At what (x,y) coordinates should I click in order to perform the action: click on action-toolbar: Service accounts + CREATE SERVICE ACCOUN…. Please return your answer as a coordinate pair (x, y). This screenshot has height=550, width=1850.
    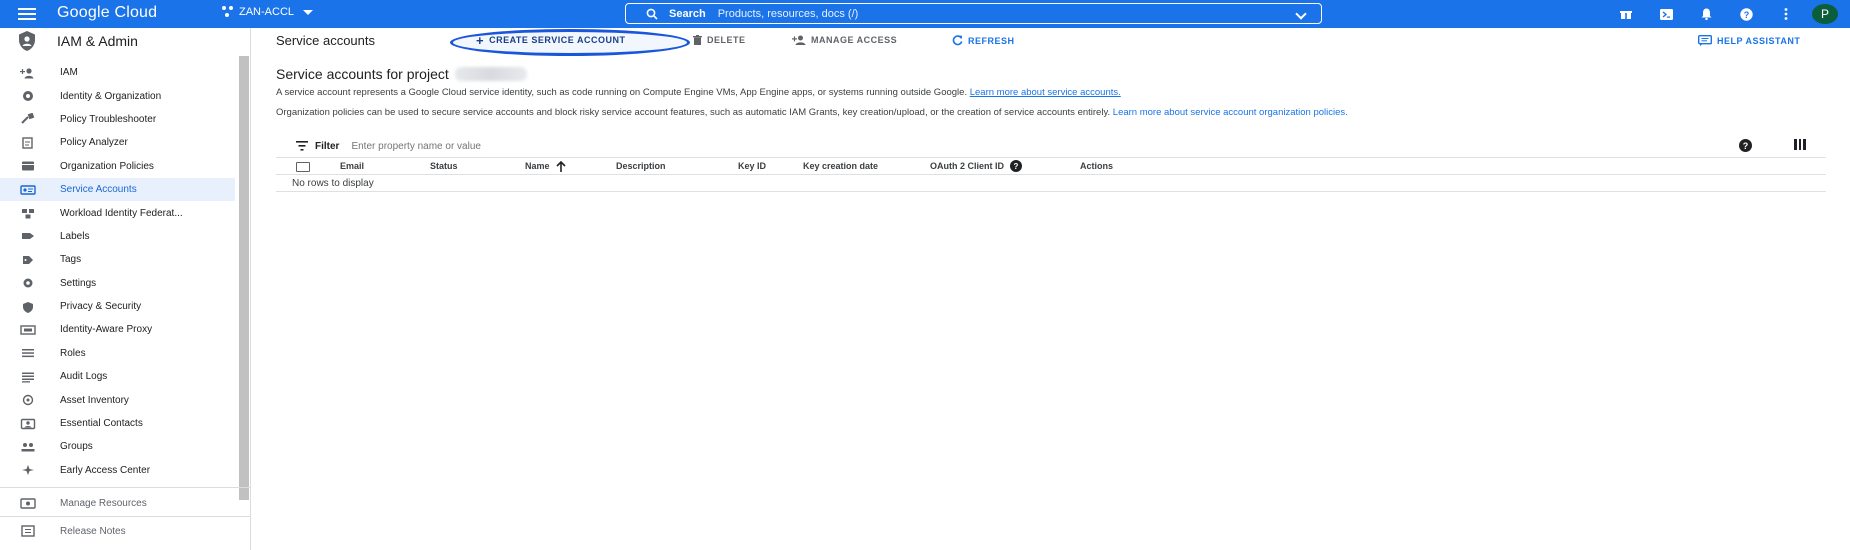
    Looking at the image, I should click on (1051, 41).